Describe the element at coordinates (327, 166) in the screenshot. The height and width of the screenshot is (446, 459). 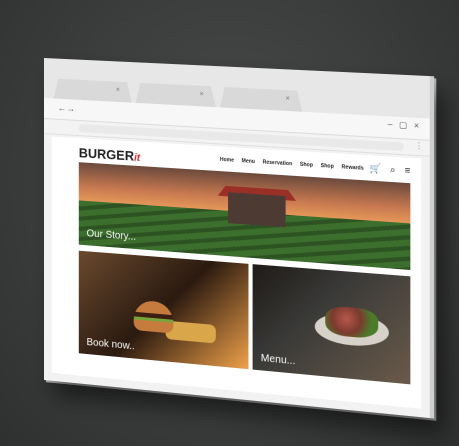
I see `nav-shop-2: Shop` at that location.